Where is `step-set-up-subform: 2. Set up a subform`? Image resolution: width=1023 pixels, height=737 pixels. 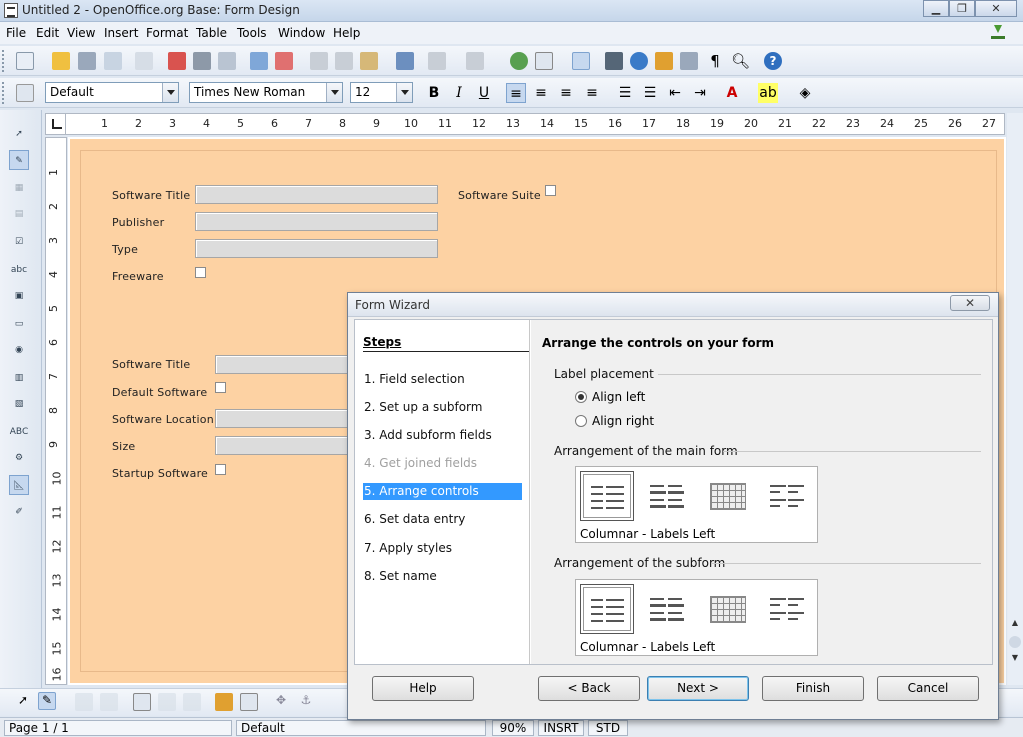
step-set-up-subform: 2. Set up a subform is located at coordinates (442, 407).